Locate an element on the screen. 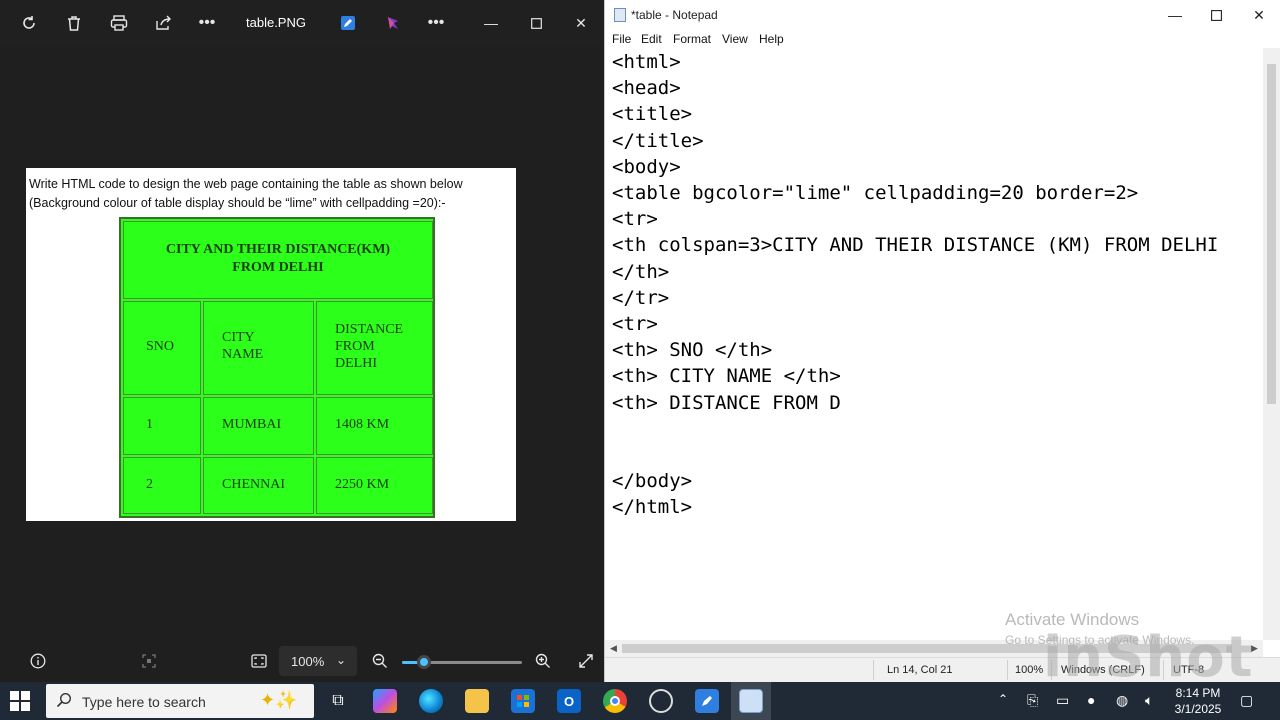 The width and height of the screenshot is (1280, 720). search-icon is located at coordinates (64, 702).